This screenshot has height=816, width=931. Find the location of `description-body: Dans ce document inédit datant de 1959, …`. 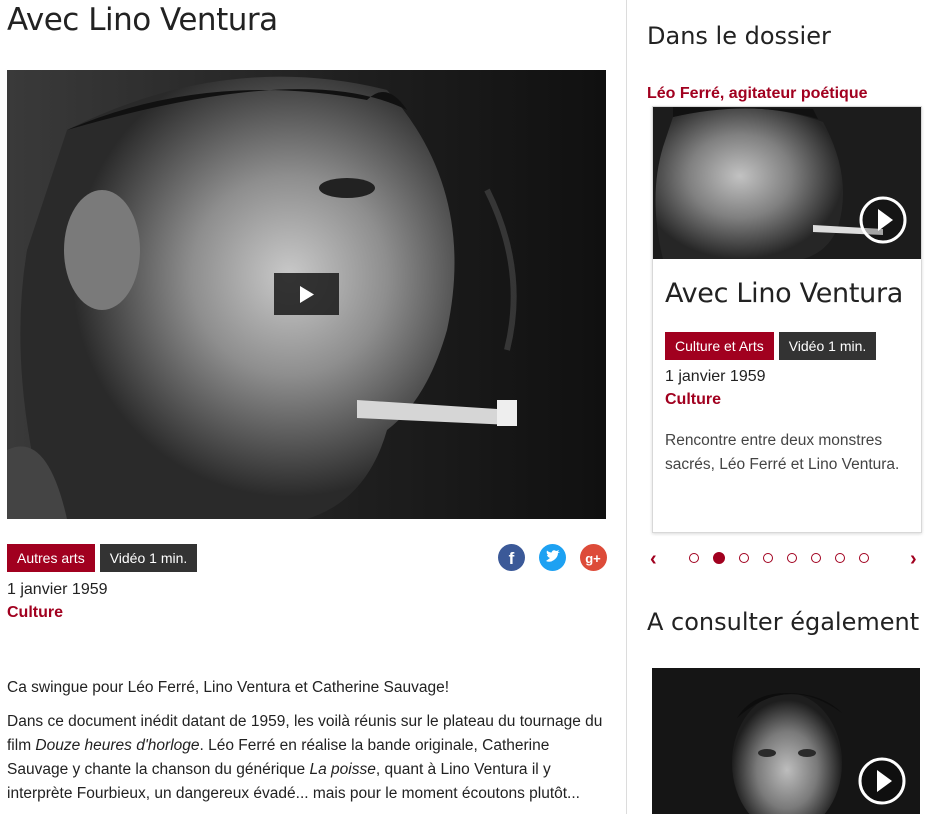

description-body: Dans ce document inédit datant de 1959, … is located at coordinates (305, 757).